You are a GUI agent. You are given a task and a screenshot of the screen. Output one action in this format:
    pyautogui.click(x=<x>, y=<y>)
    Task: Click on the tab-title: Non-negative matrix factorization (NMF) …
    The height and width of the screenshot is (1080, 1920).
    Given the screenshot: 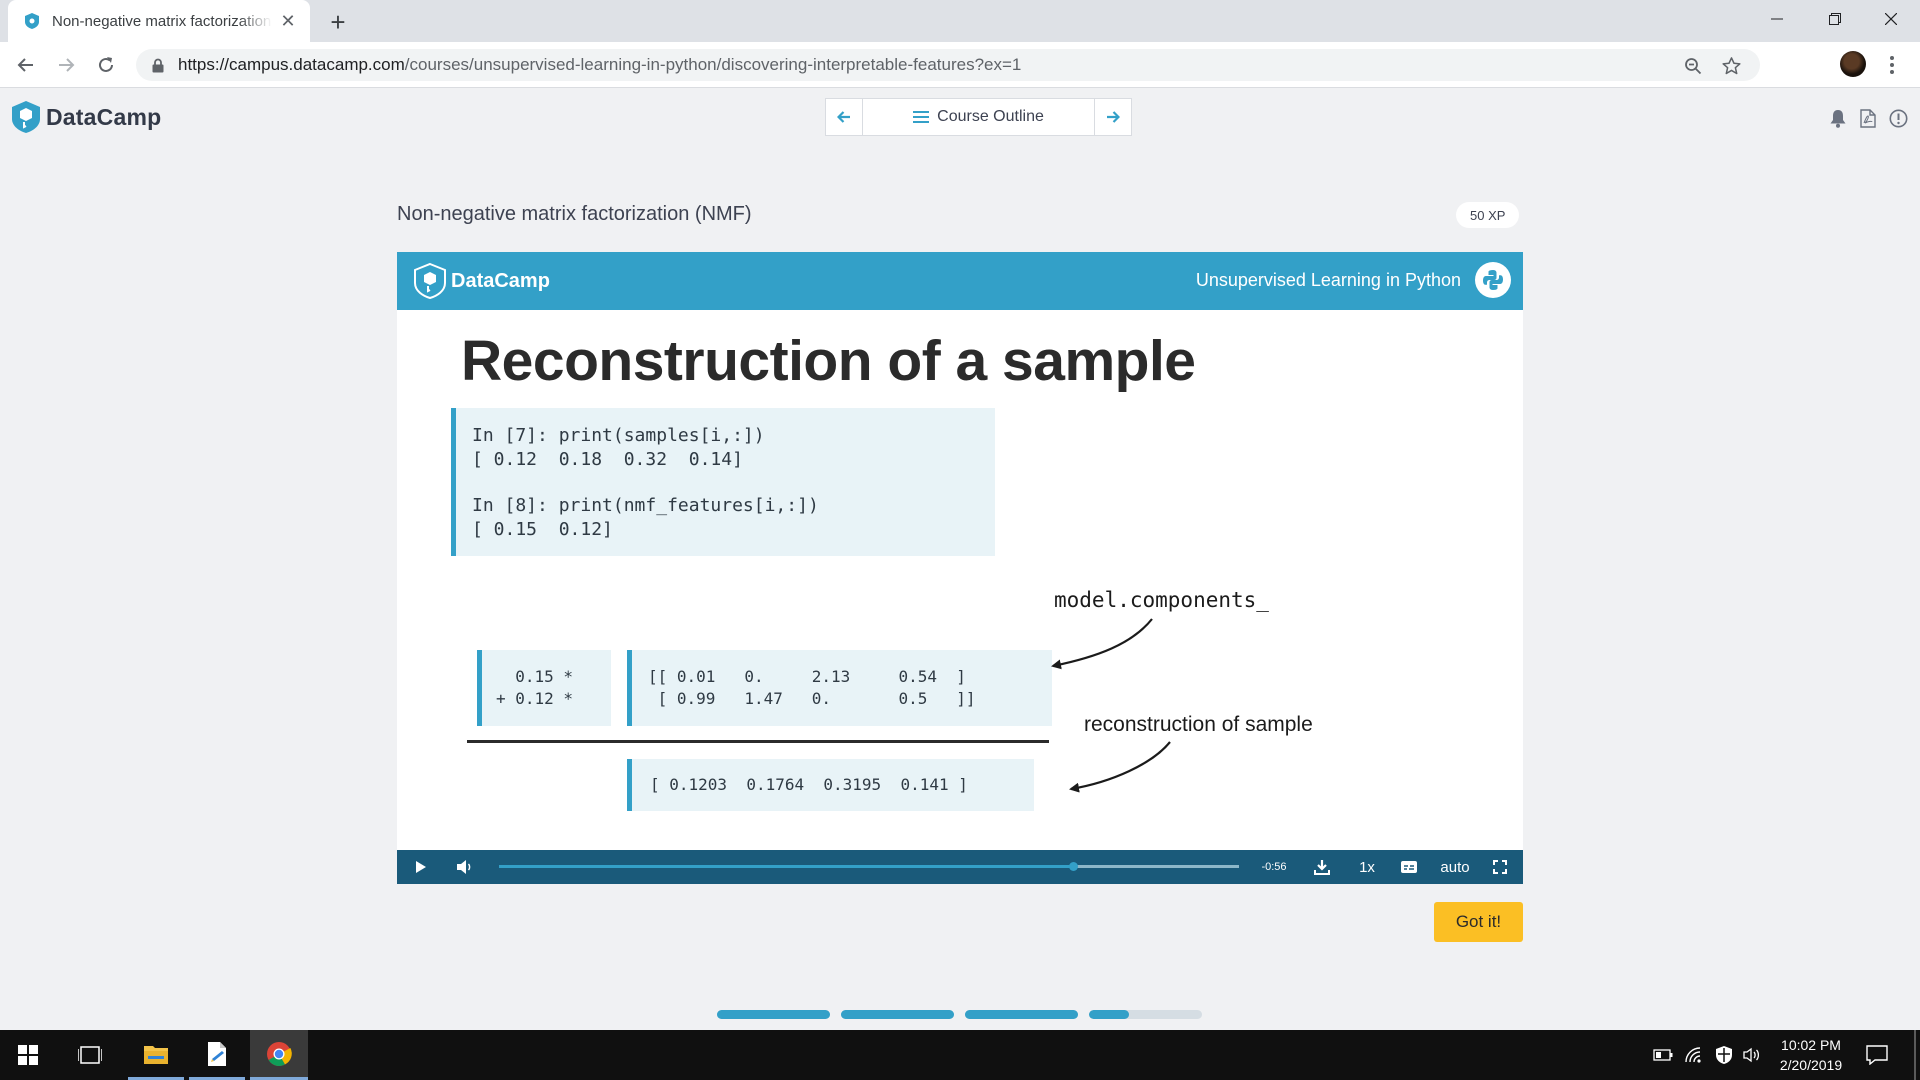 What is the action you would take?
    pyautogui.click(x=162, y=21)
    